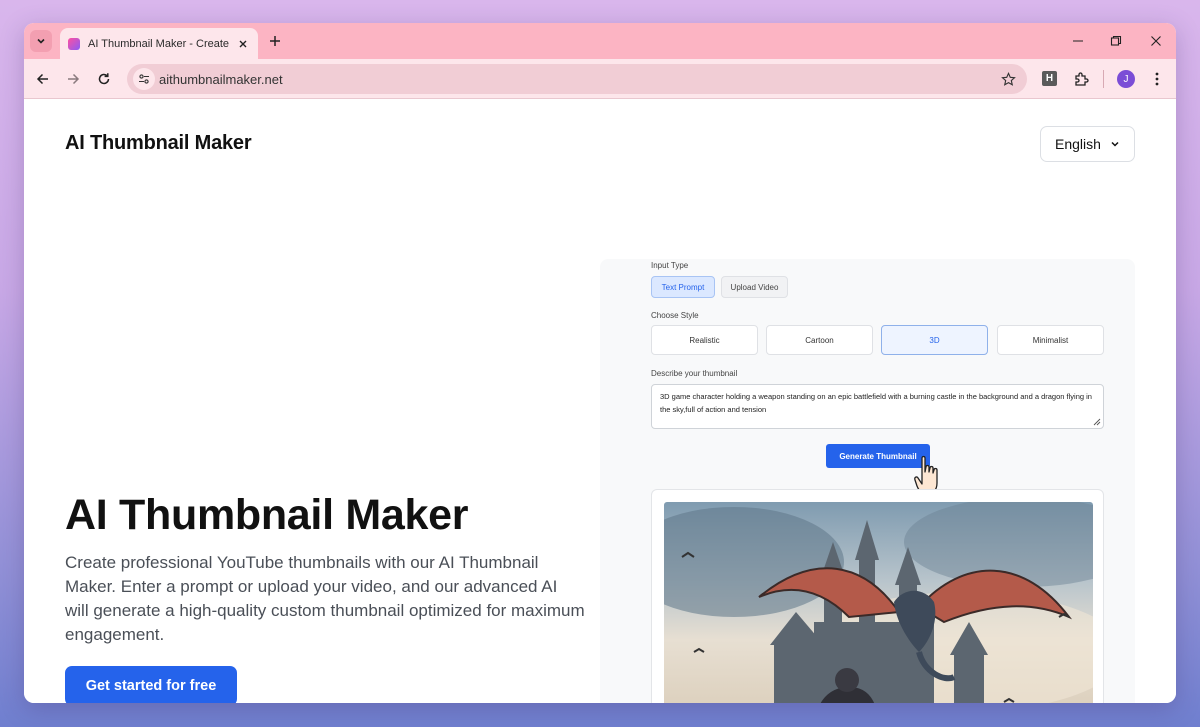 Image resolution: width=1200 pixels, height=727 pixels. Describe the element at coordinates (151, 684) in the screenshot. I see `get-started-button: Get started for free` at that location.